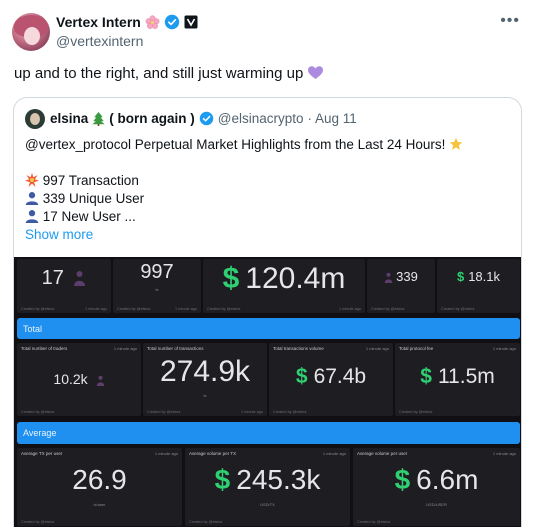 This screenshot has width=534, height=527. Describe the element at coordinates (205, 395) in the screenshot. I see `total-transactions-unit: tx` at that location.